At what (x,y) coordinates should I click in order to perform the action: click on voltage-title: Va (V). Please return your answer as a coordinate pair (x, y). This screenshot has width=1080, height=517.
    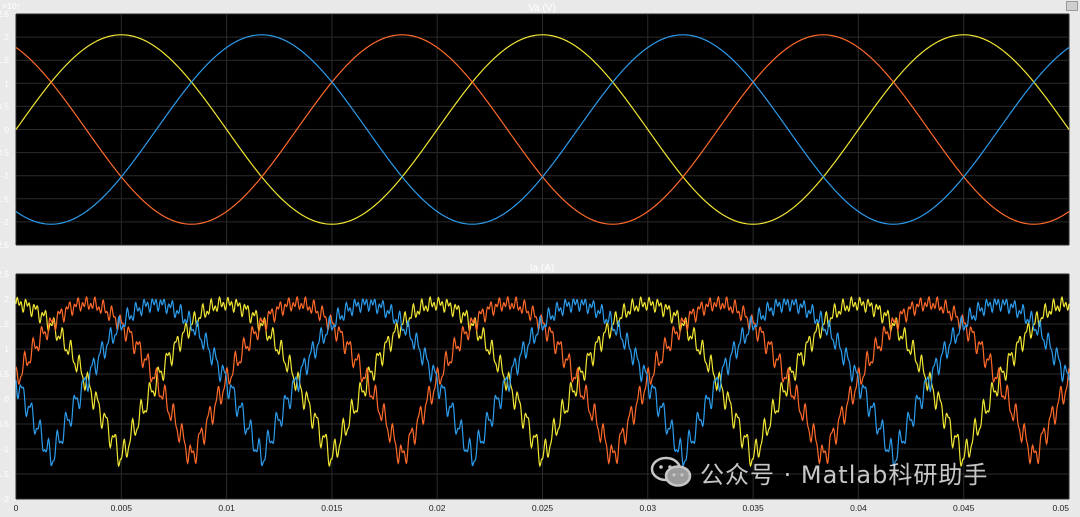
    Looking at the image, I should click on (542, 8).